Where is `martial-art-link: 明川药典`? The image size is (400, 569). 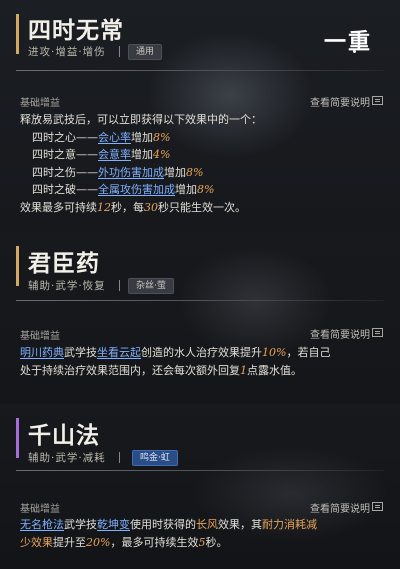 martial-art-link: 明川药典 is located at coordinates (42, 352).